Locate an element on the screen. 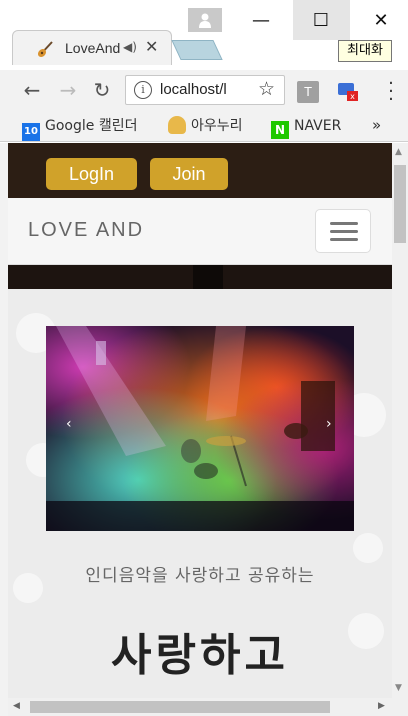  hamburger-menu-icon is located at coordinates (343, 231).